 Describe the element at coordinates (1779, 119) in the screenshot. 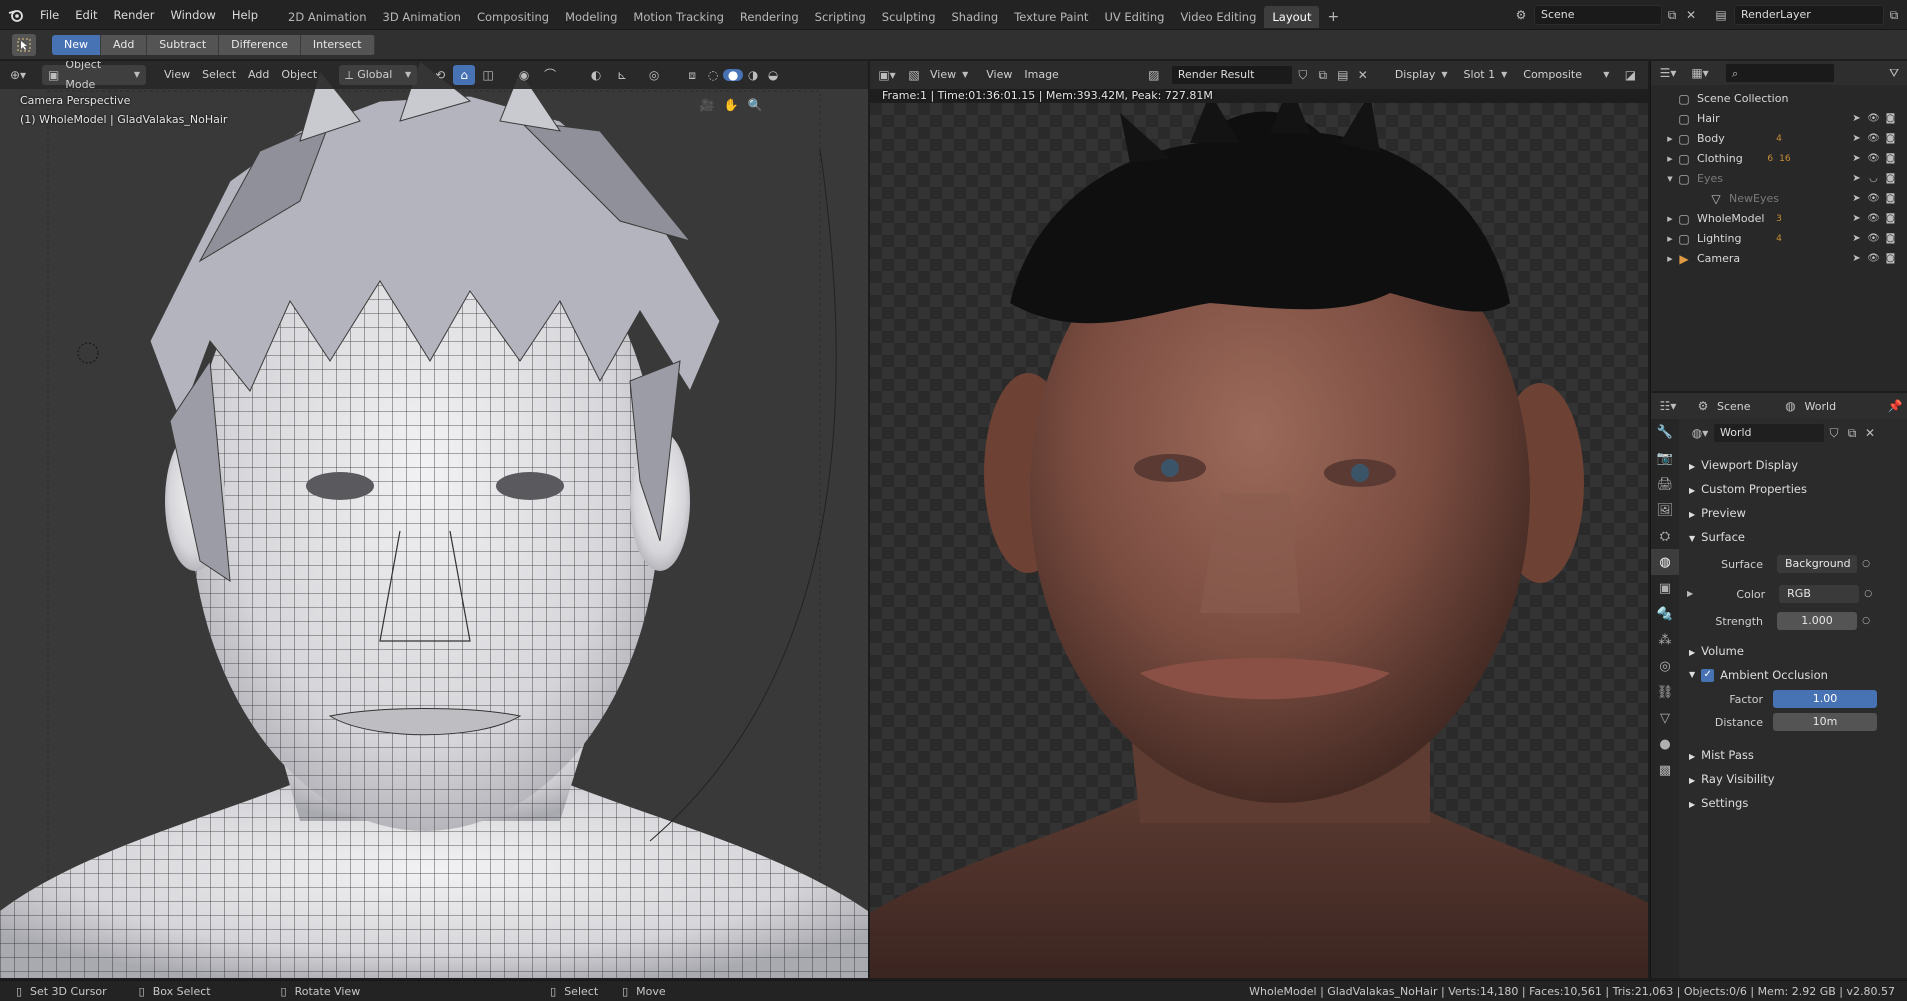

I see `outliner-item-hair: ▢ Hair ➤ 👁 ◙` at that location.